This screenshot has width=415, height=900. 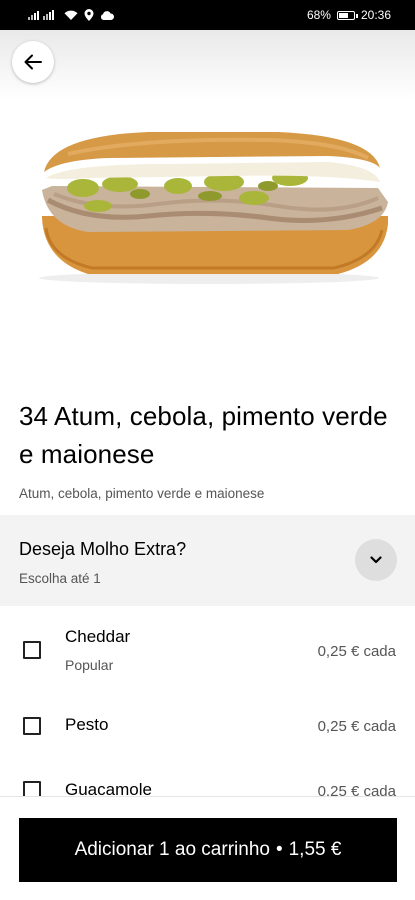 What do you see at coordinates (207, 15) in the screenshot?
I see `status-bar: 68% 20:36` at bounding box center [207, 15].